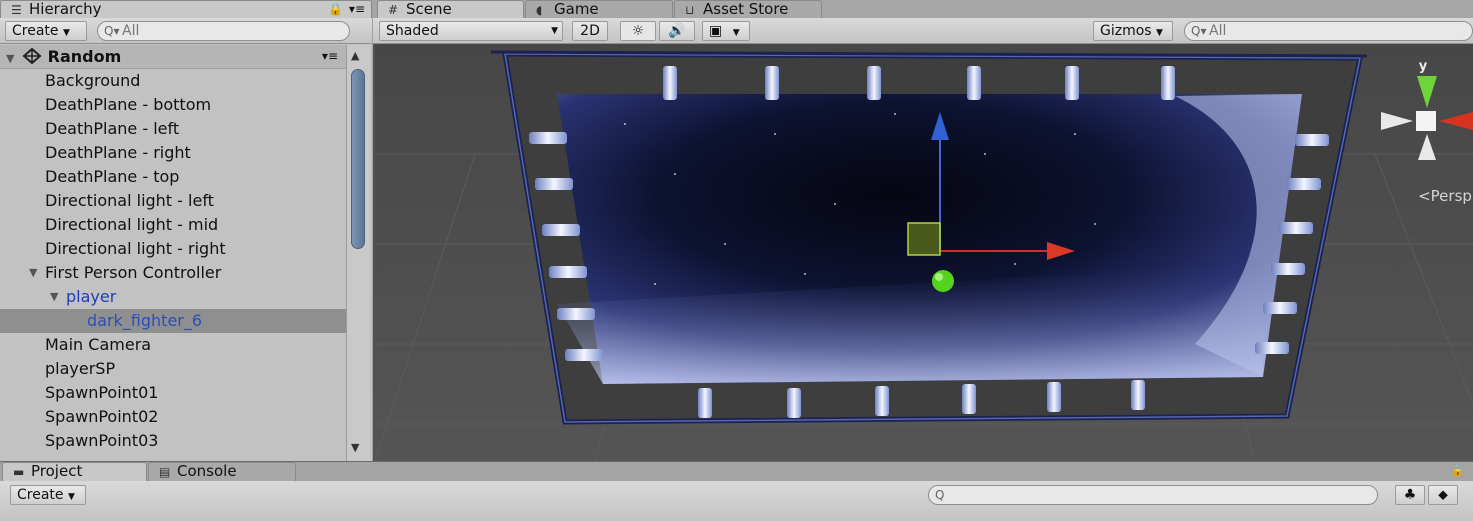  What do you see at coordinates (923, 31) in the screenshot?
I see `scene-toolbar: Shaded ▼ 2D ☼ 🔊 ▣ ▼ Gizmos ▼ Q▾ All` at bounding box center [923, 31].